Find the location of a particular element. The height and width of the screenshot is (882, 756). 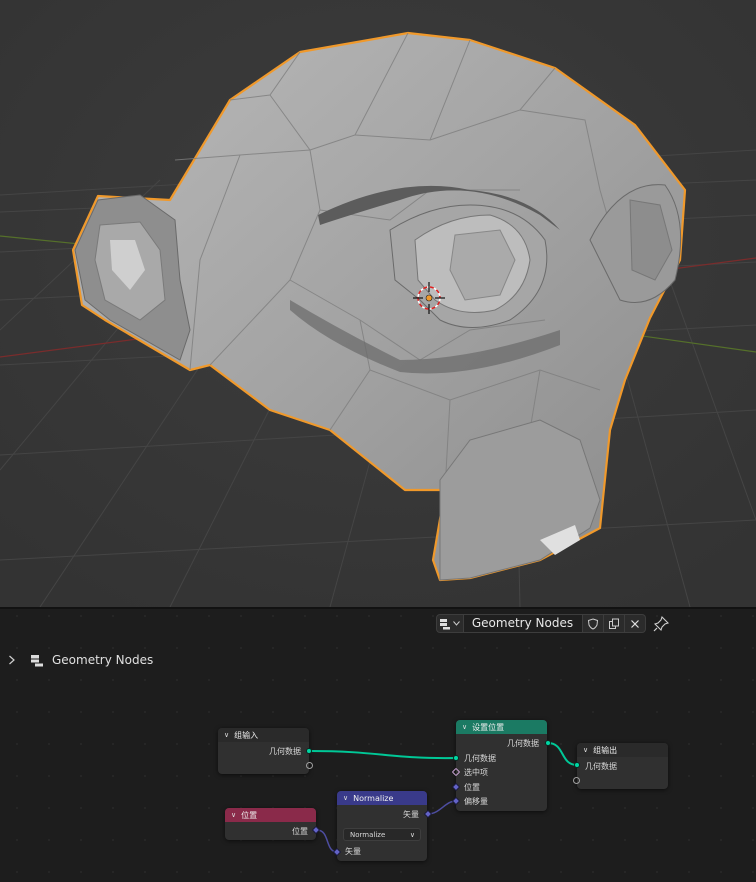

output-position-label: 位置 is located at coordinates (300, 831).